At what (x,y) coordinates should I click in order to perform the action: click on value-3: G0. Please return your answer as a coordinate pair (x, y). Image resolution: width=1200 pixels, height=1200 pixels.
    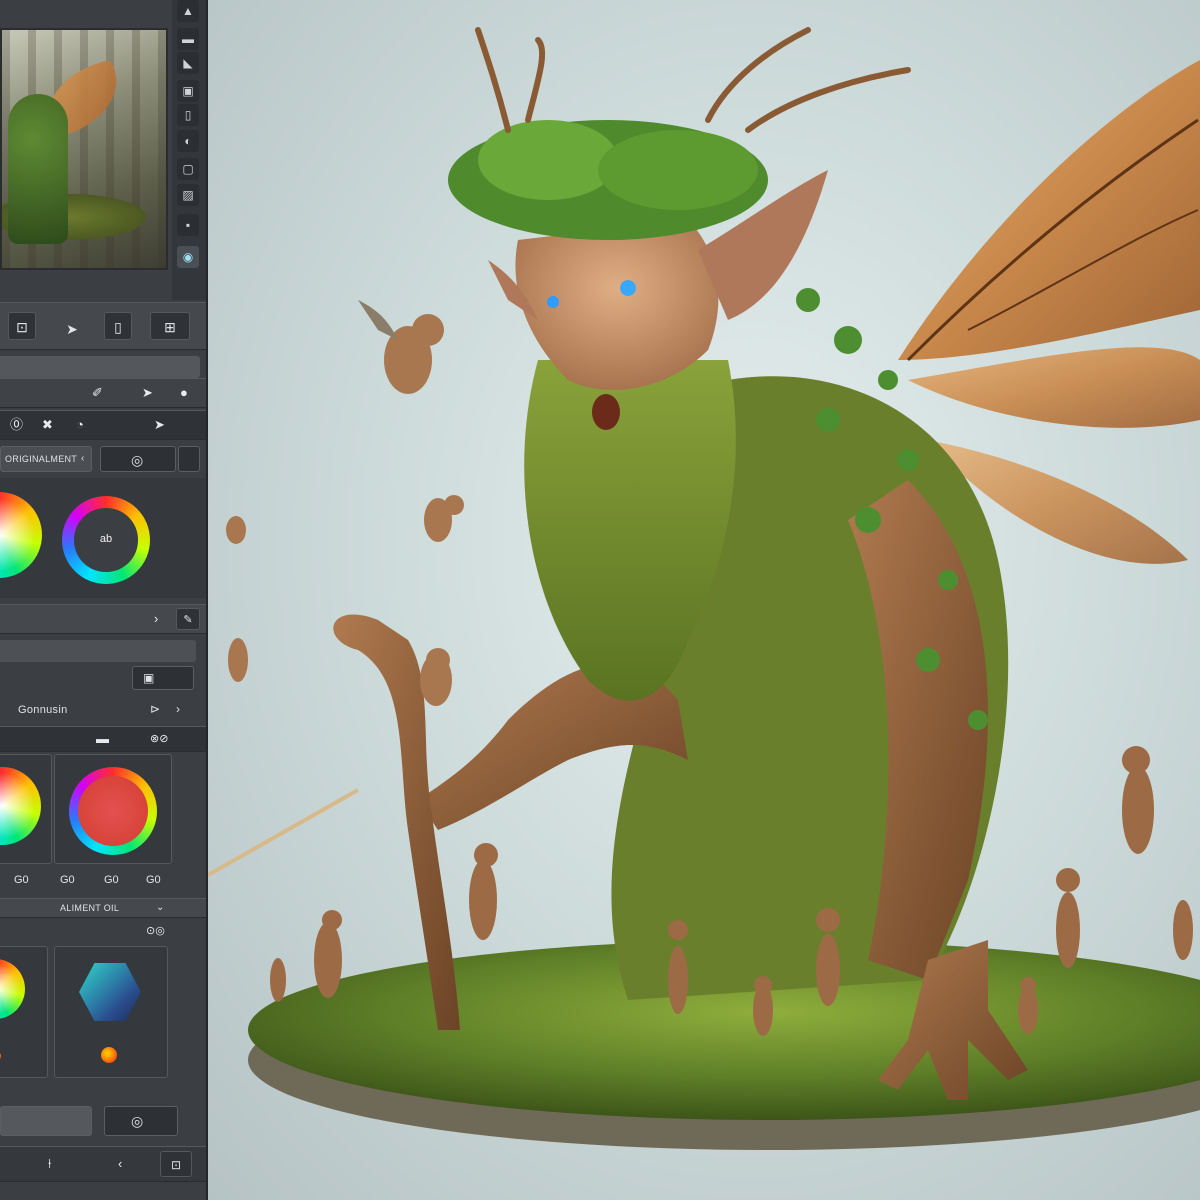
    Looking at the image, I should click on (111, 880).